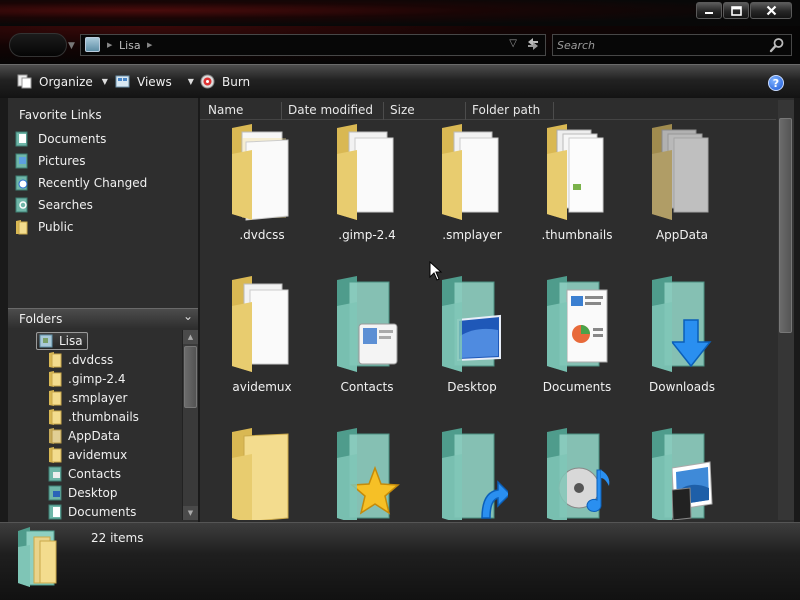 This screenshot has height=600, width=800. Describe the element at coordinates (98, 398) in the screenshot. I see `tree-item-label: .smplayer` at that location.